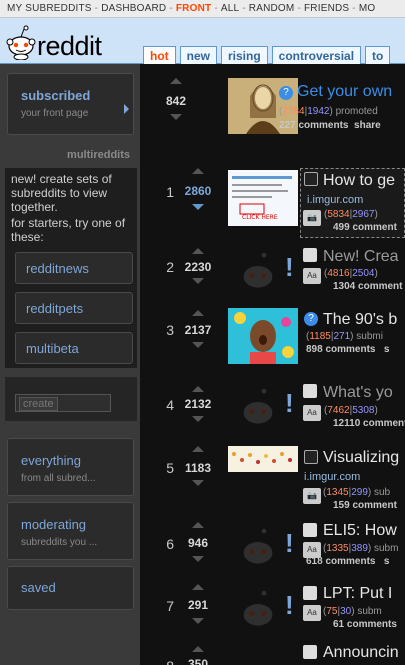 This screenshot has height=665, width=405. Describe the element at coordinates (69, 46) in the screenshot. I see `reddit-wordmark: reddit` at that location.